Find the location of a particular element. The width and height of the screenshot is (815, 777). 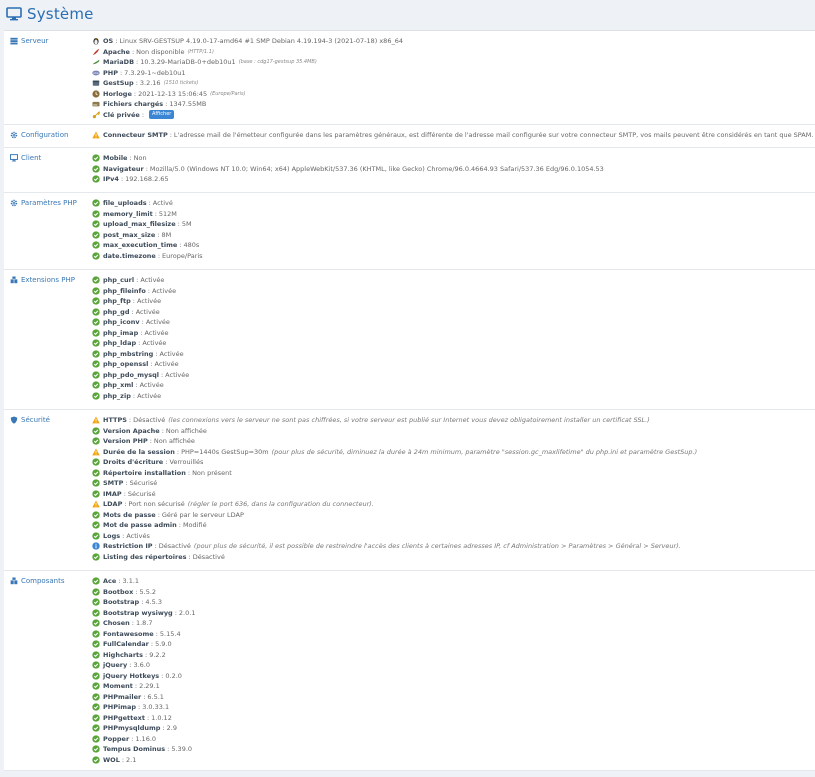

row-value: 2.9 is located at coordinates (171, 728).